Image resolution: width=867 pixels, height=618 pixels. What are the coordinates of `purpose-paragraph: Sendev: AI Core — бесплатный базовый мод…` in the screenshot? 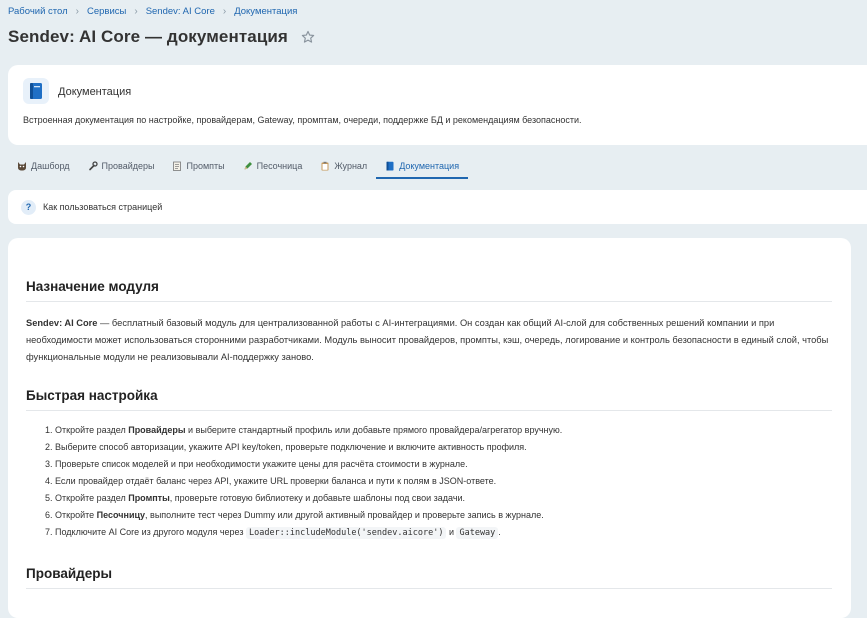 It's located at (433, 340).